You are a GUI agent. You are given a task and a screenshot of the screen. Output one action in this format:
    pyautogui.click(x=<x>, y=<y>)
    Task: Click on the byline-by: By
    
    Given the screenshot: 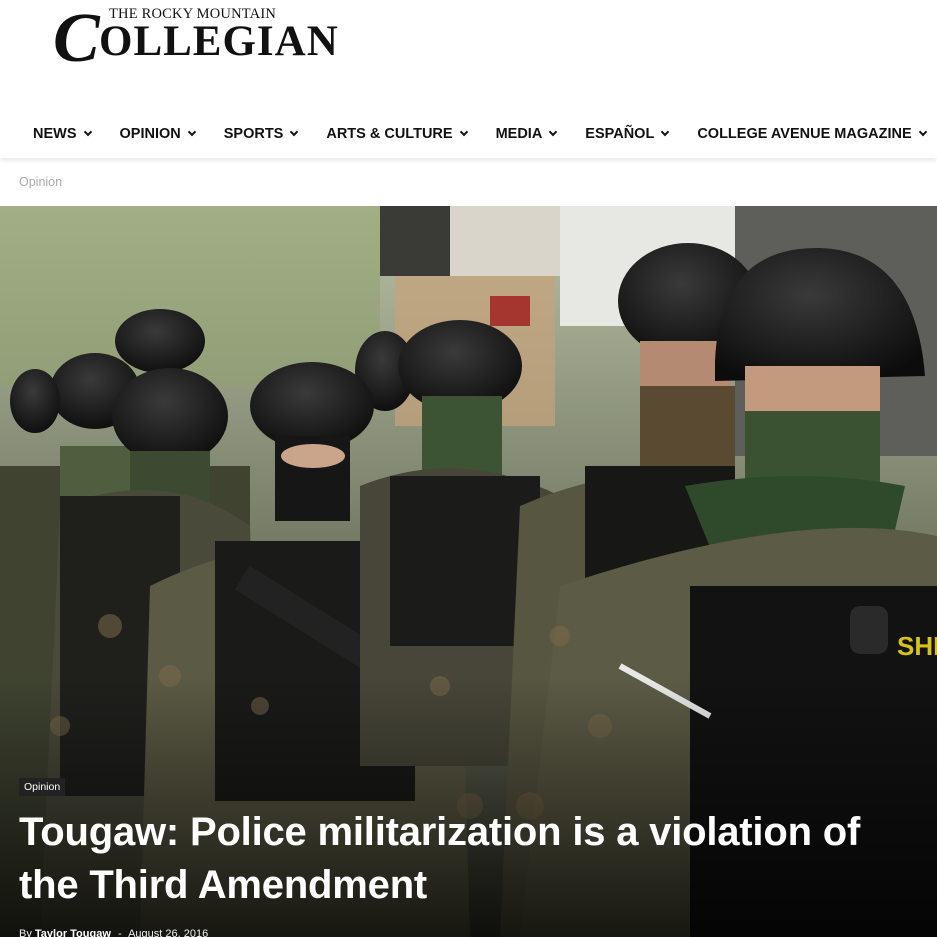 What is the action you would take?
    pyautogui.click(x=25, y=932)
    